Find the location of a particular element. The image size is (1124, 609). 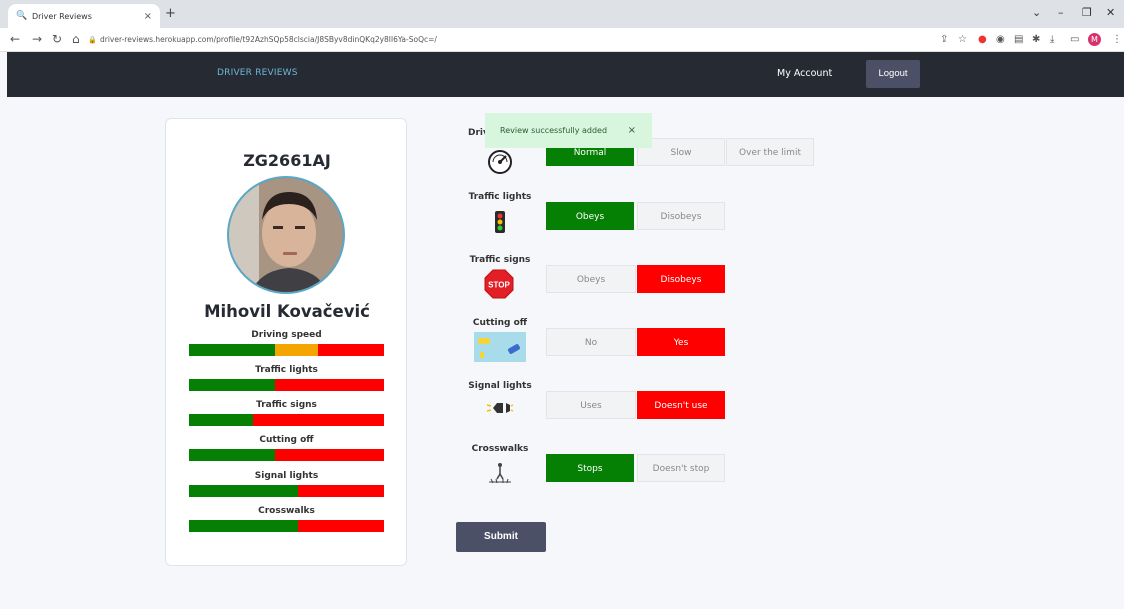

rating-metric-label: Cutting off is located at coordinates (286, 440).